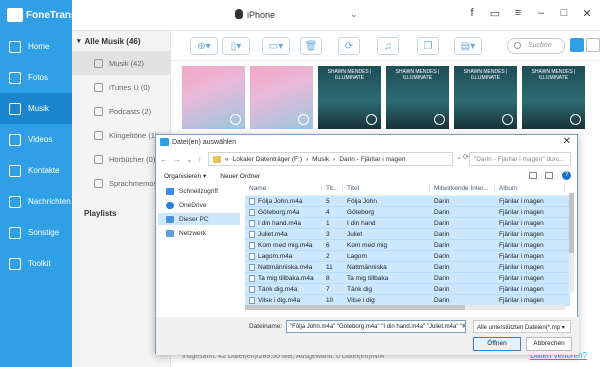  What do you see at coordinates (121, 111) in the screenshot?
I see `category-item-podcasts: Podcasts (2)` at bounding box center [121, 111].